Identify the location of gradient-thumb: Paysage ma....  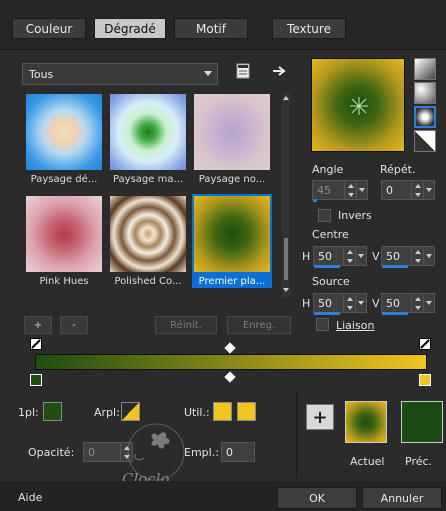
(148, 139).